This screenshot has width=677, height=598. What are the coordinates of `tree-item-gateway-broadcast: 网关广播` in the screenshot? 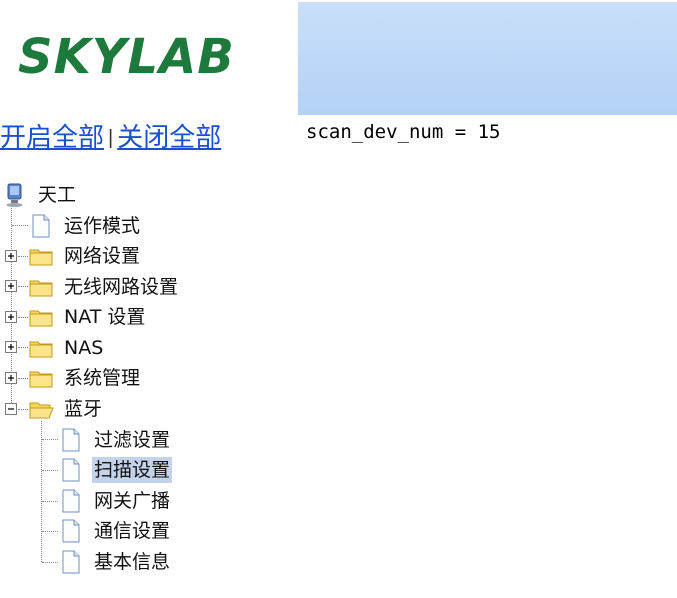 It's located at (115, 501).